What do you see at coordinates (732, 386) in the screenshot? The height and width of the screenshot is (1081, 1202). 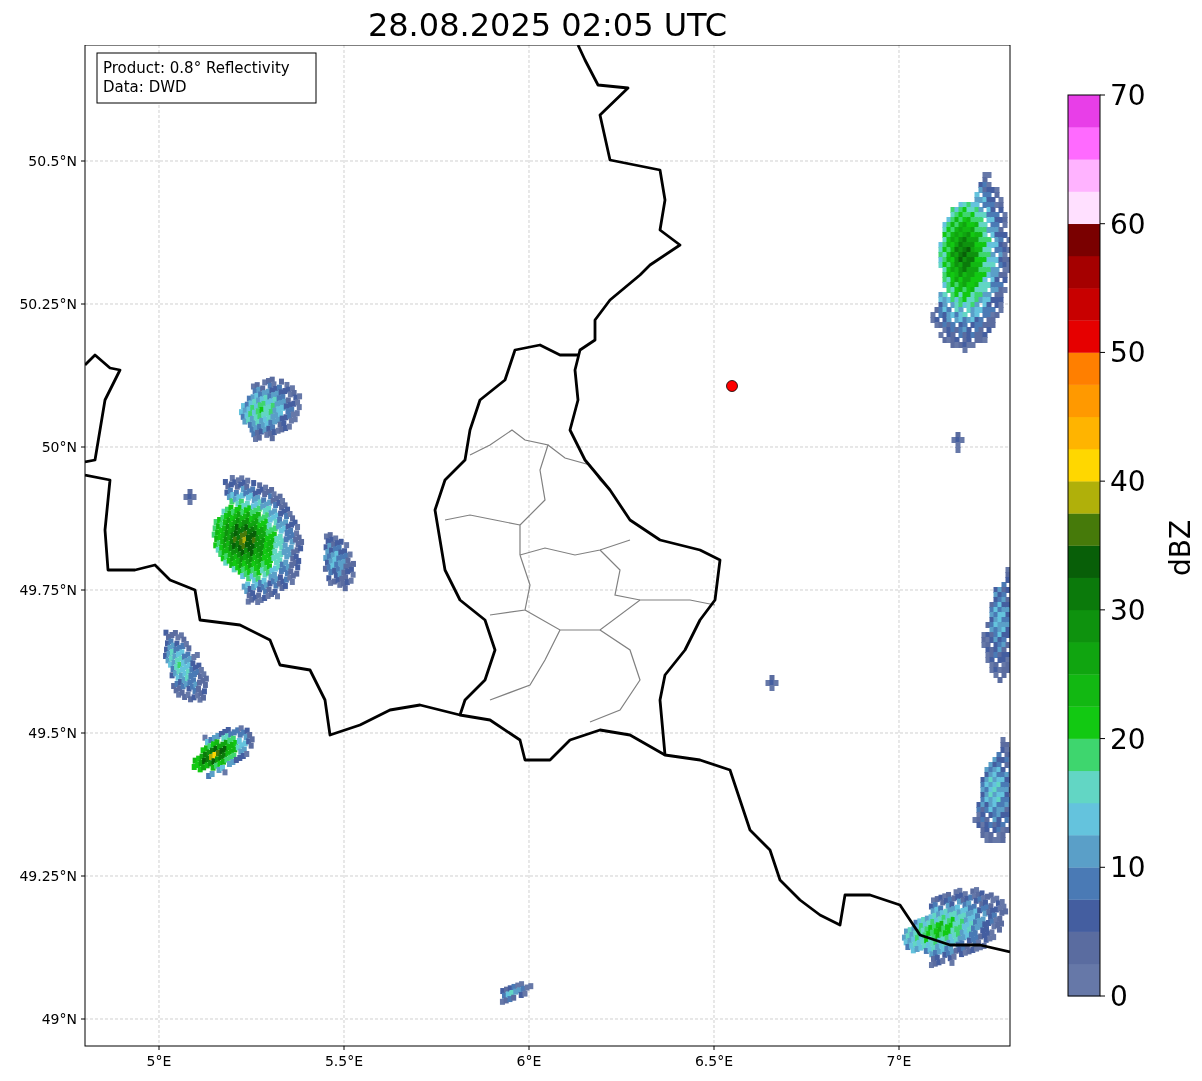 I see `location-marker-icon` at bounding box center [732, 386].